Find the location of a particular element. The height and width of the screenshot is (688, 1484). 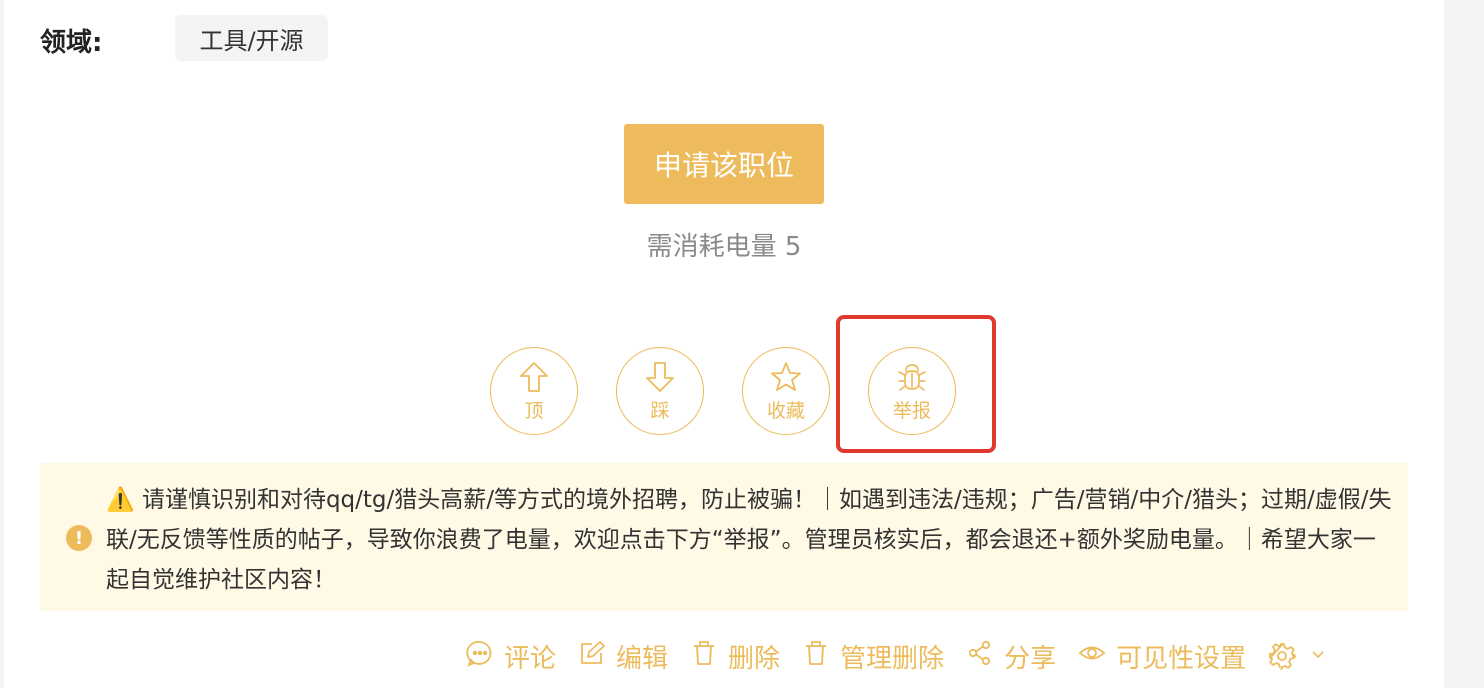

post-toolbar: 评论 编辑 删除 管理删除 分享 可见性设置 is located at coordinates (896, 656).